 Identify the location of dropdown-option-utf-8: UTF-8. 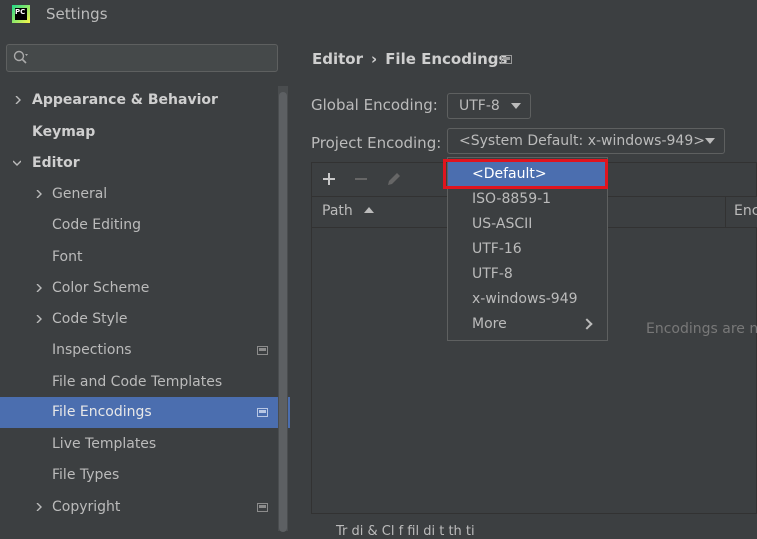
(527, 274).